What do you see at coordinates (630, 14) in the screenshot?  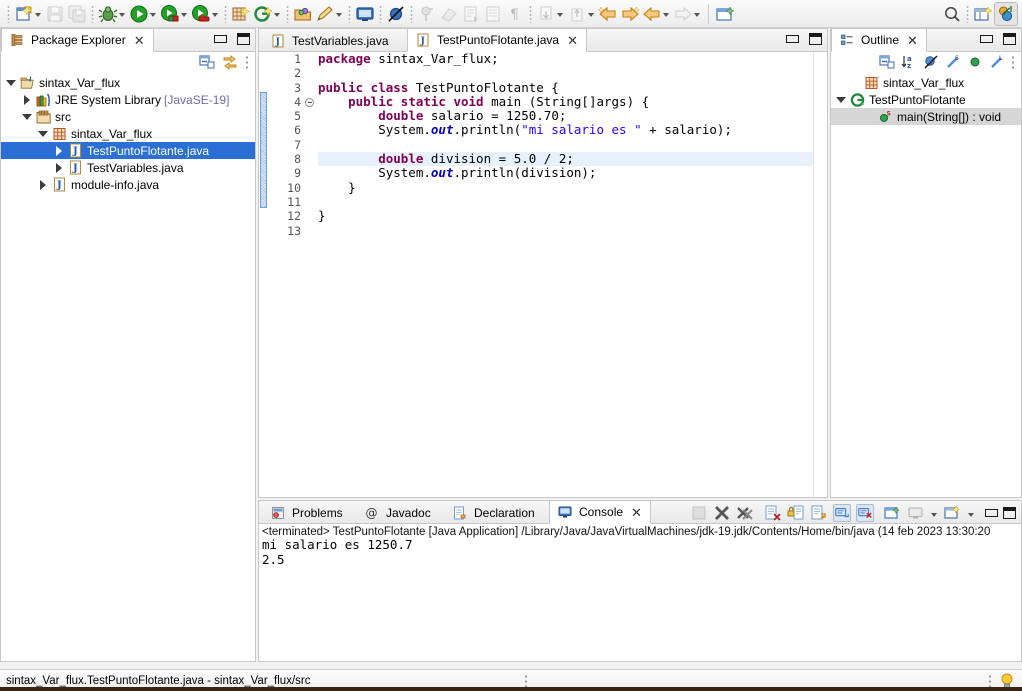 I see `forward-button` at bounding box center [630, 14].